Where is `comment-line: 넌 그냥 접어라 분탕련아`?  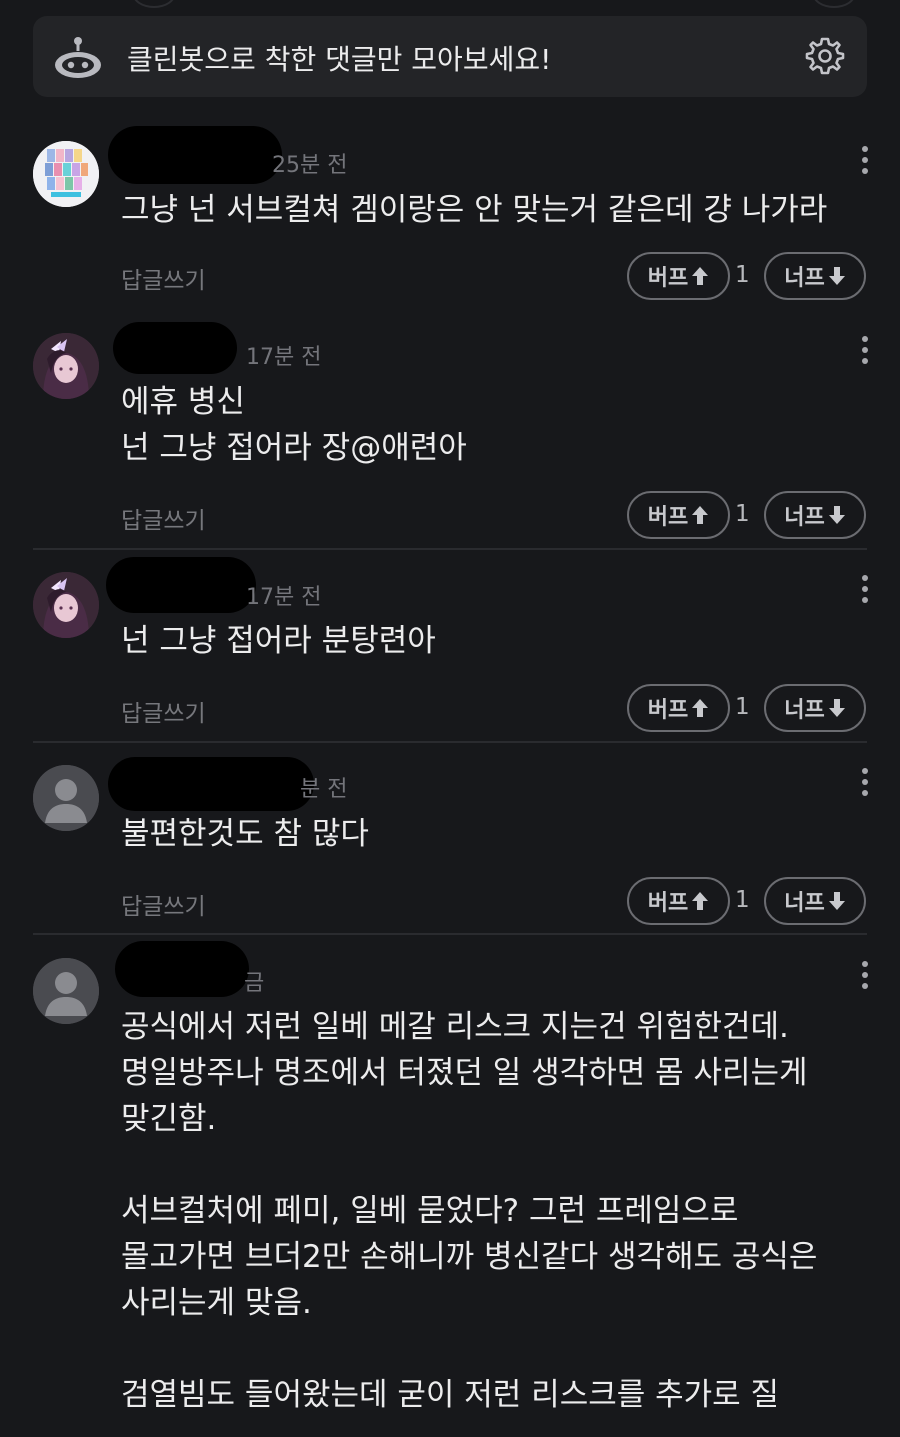 comment-line: 넌 그냥 접어라 분탕련아 is located at coordinates (278, 641).